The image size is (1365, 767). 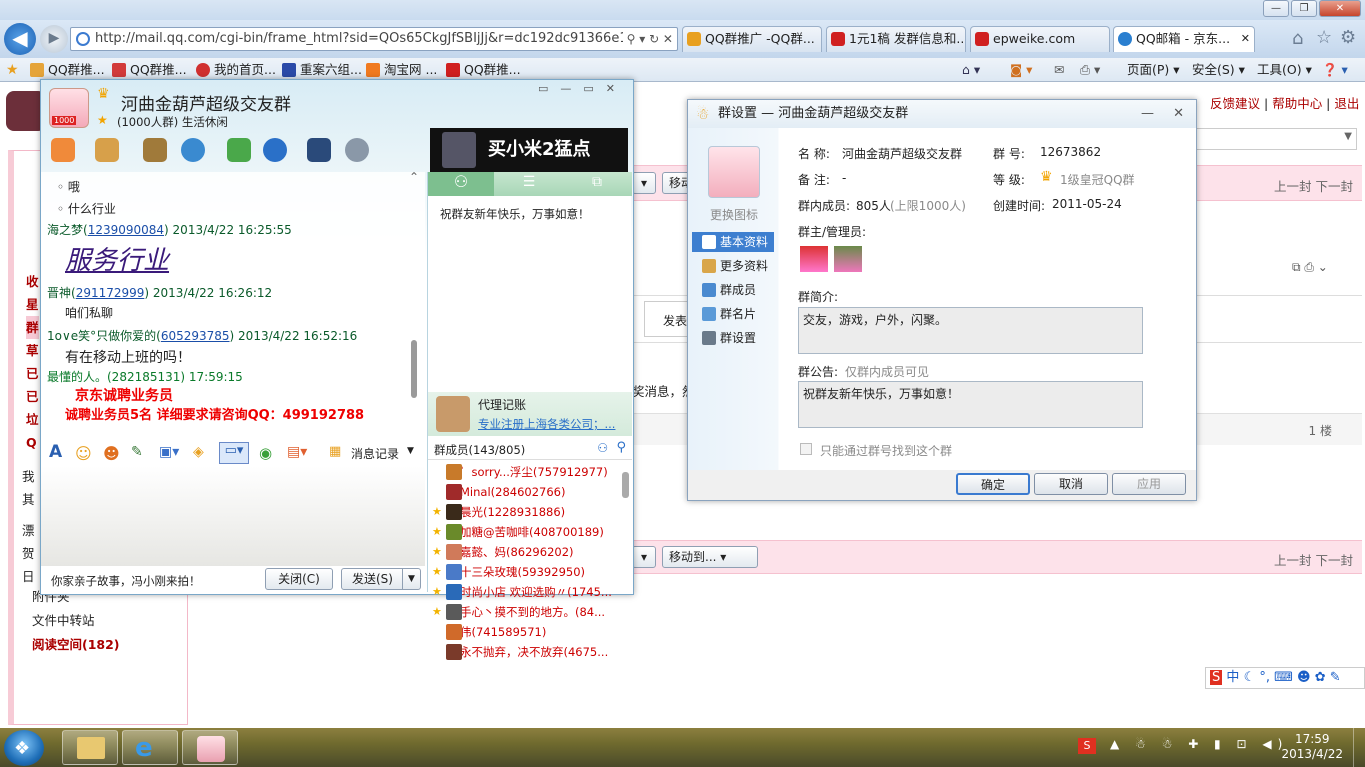 I want to click on font-icon: A, so click(x=55, y=452).